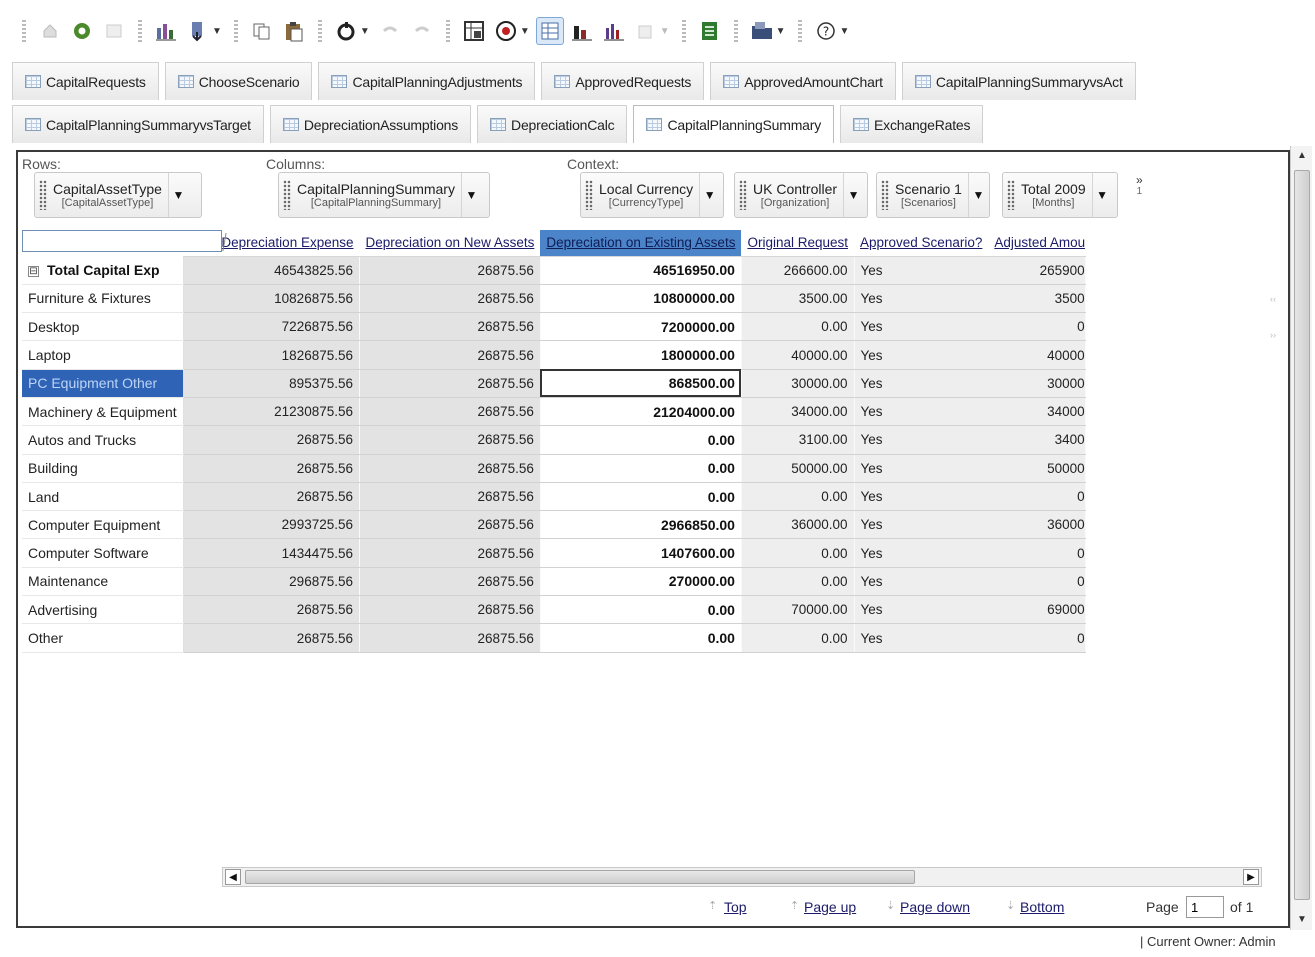 This screenshot has width=1315, height=957. Describe the element at coordinates (742, 877) in the screenshot. I see `horizontal-scrollbar: ◀ ▶` at that location.